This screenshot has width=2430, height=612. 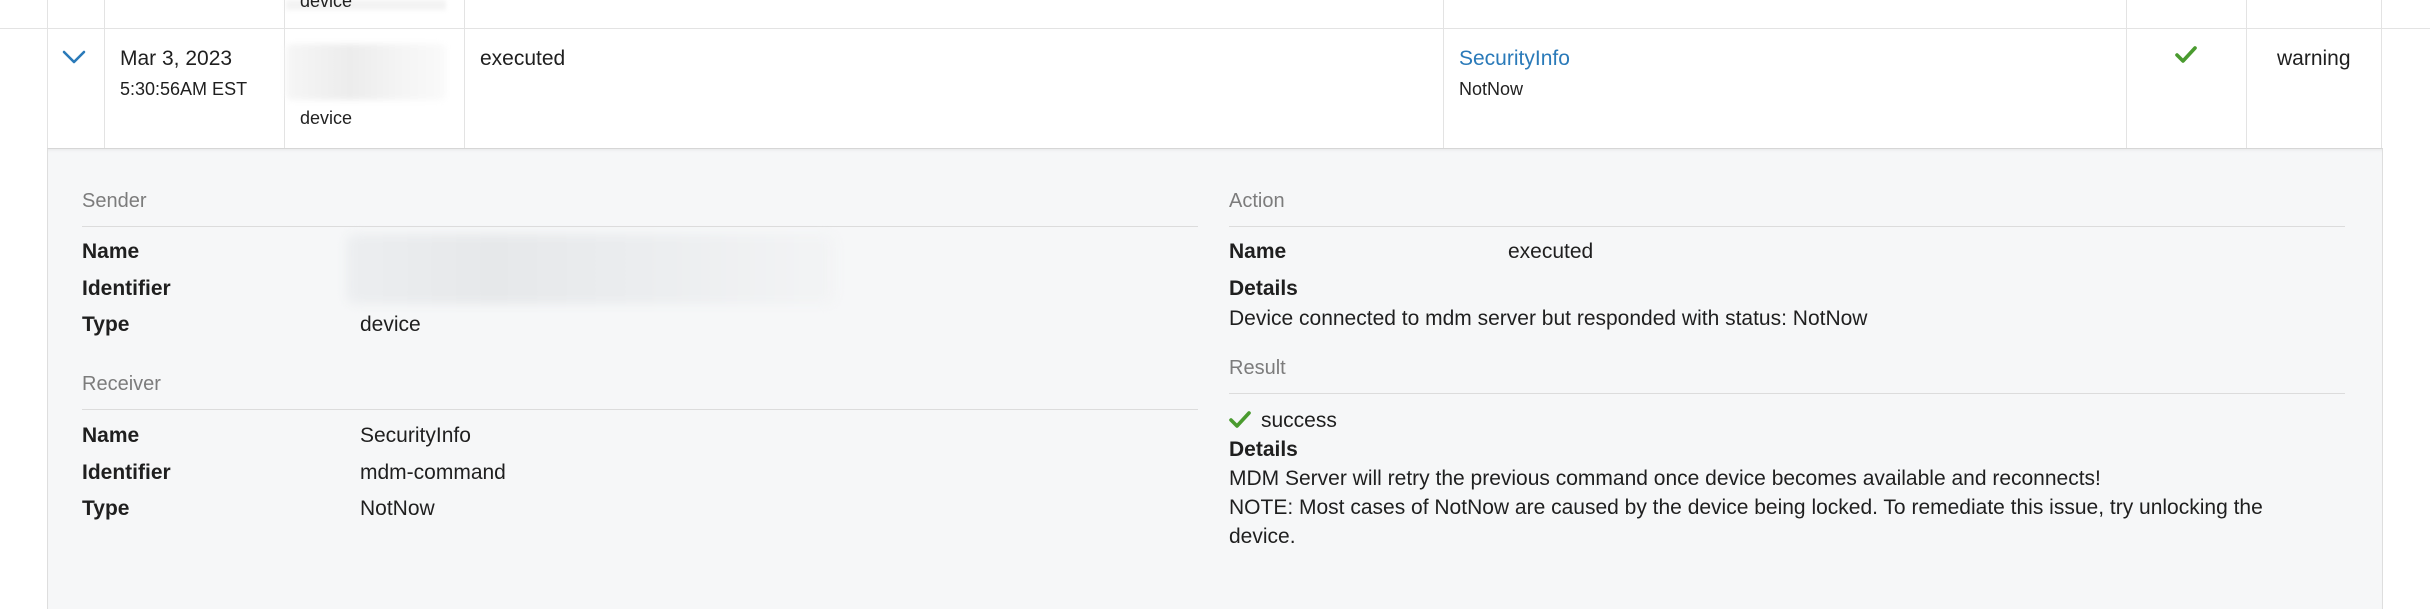 What do you see at coordinates (126, 288) in the screenshot?
I see `sender-identifier-label: Identifier` at bounding box center [126, 288].